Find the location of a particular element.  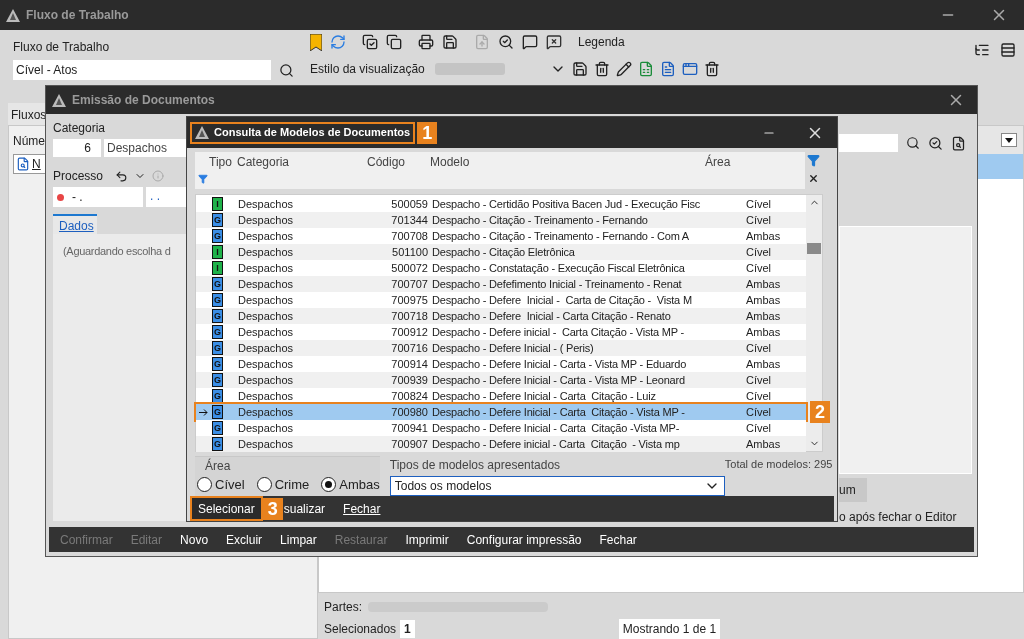

table-row: G Despachos 700718 Despacho - Defere Inicial - Carta Citação - Renato Ambas is located at coordinates (501, 316).